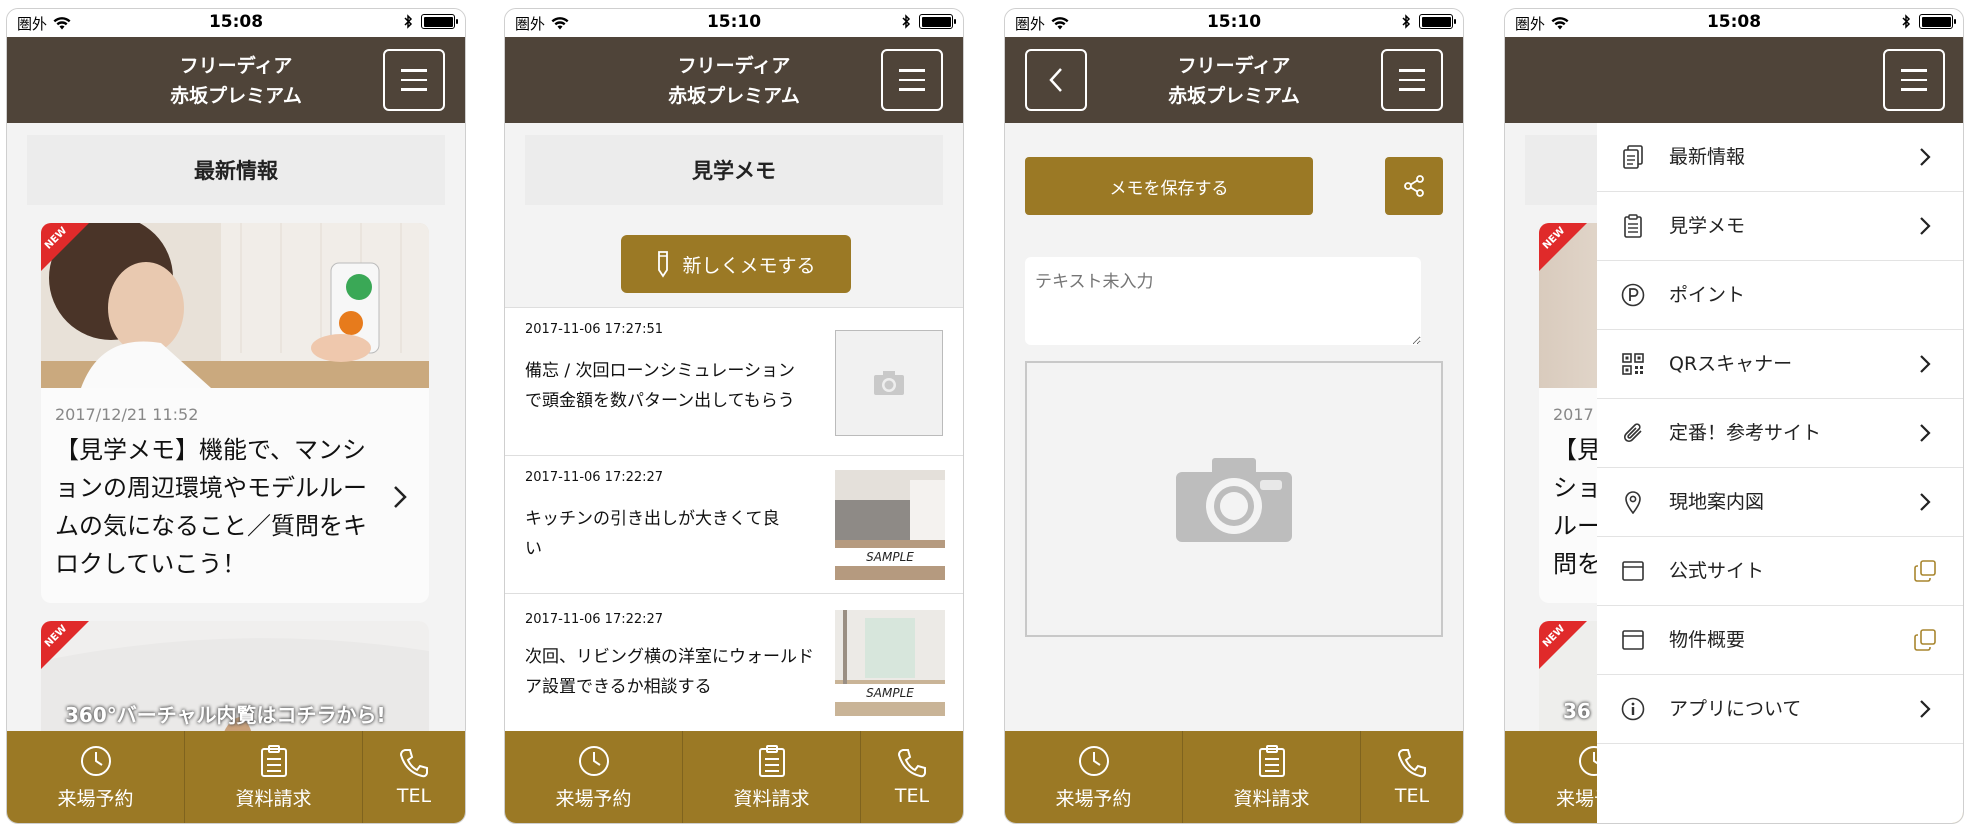  What do you see at coordinates (1169, 186) in the screenshot?
I see `save-memo-button: メモを保存する` at bounding box center [1169, 186].